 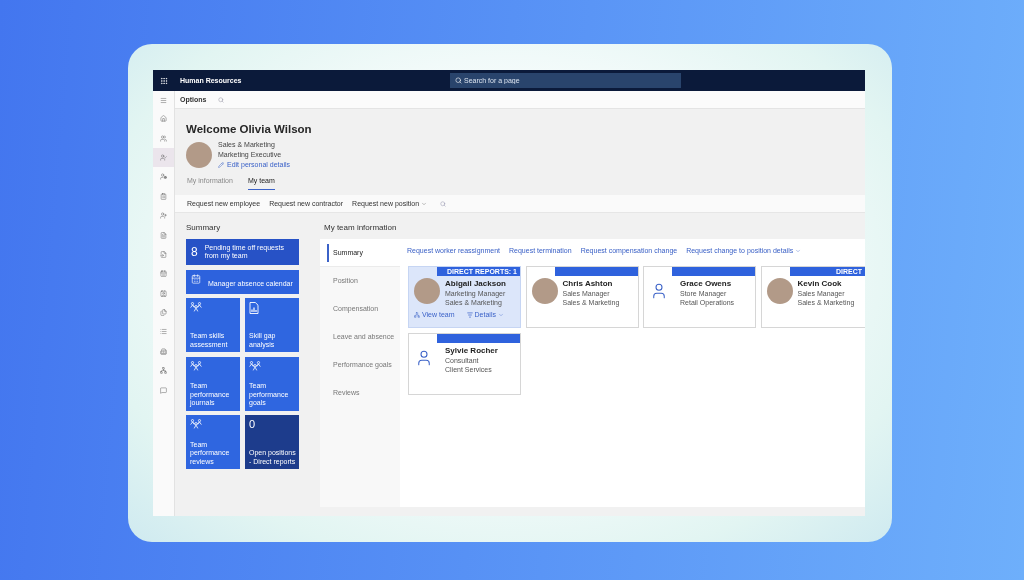 I want to click on user-check-icon, so click(x=163, y=157).